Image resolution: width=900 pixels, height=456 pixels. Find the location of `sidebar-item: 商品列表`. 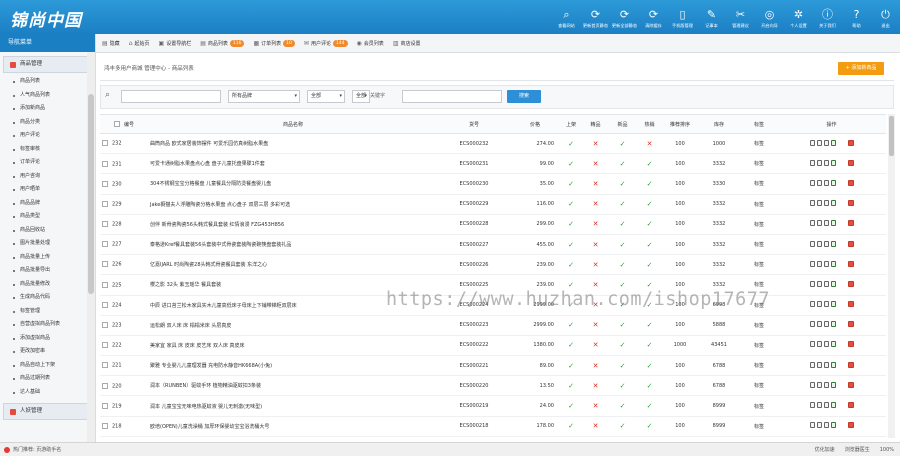

sidebar-item: 商品列表 is located at coordinates (47, 82).